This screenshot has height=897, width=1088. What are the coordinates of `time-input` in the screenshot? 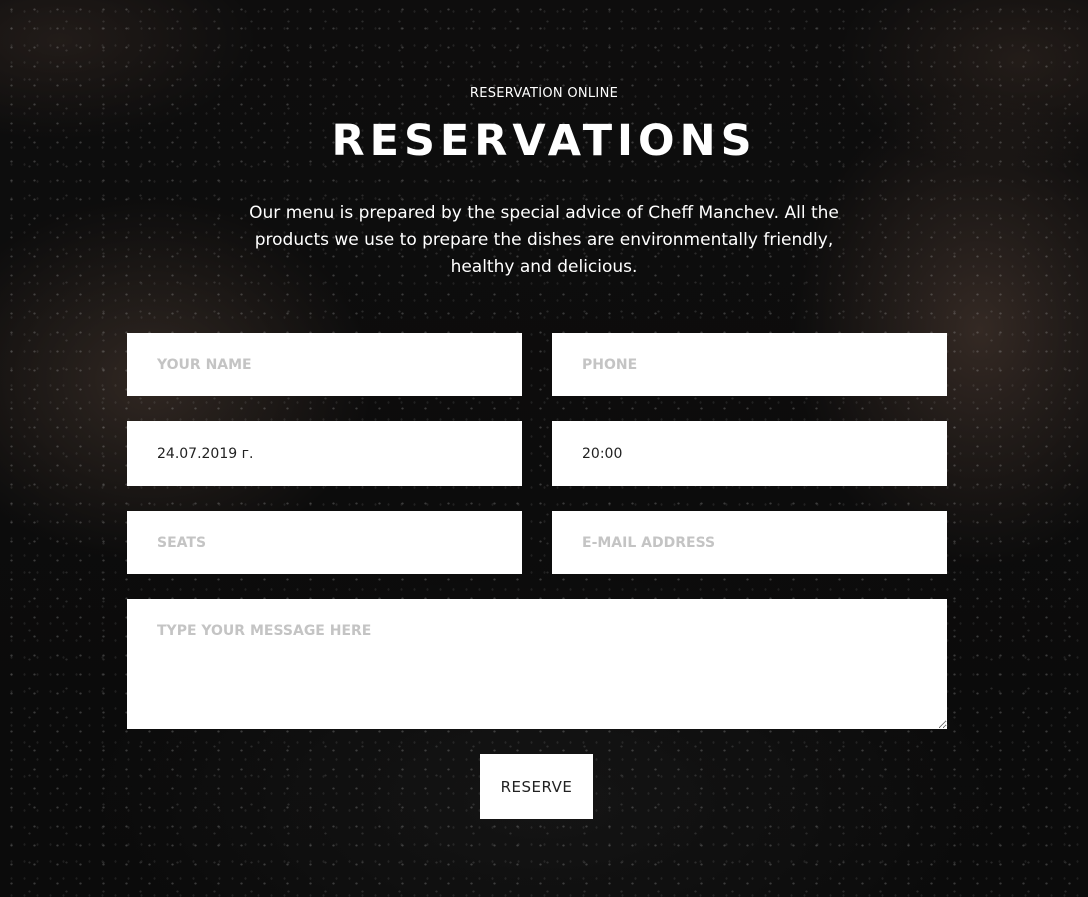 It's located at (749, 453).